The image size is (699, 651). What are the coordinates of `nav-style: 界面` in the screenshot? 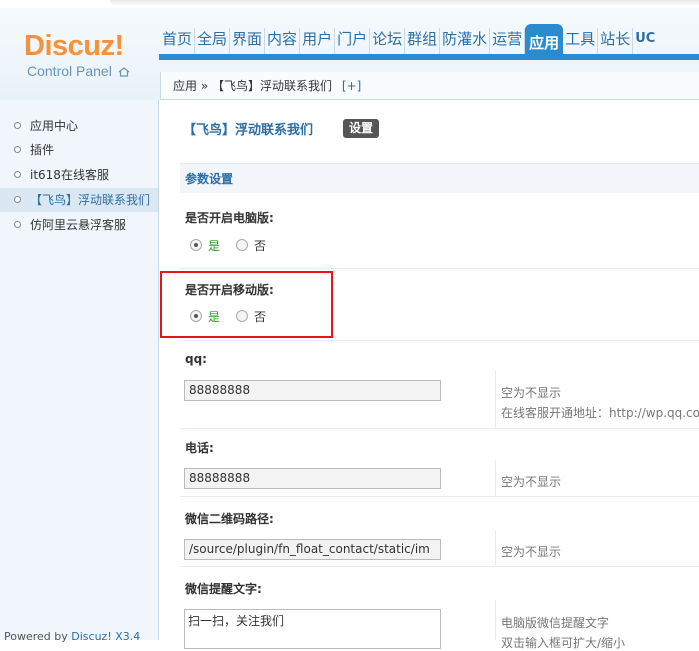 It's located at (248, 41).